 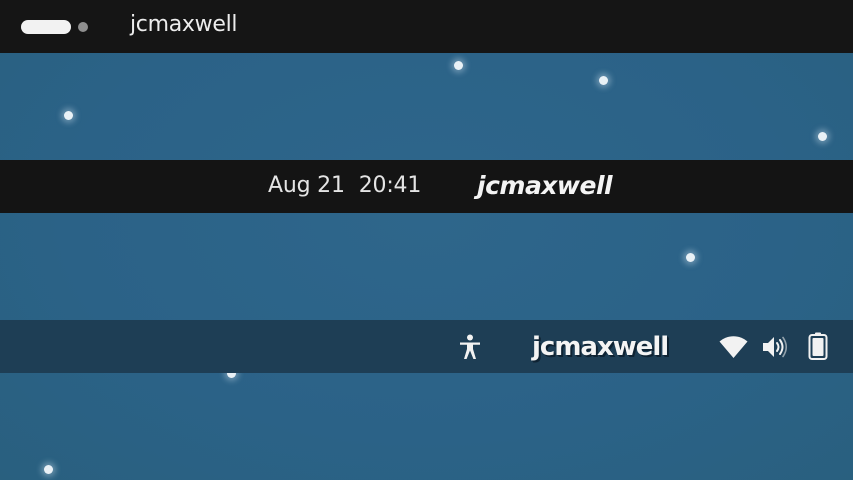 What do you see at coordinates (426, 26) in the screenshot?
I see `top-panel: jcmaxwell` at bounding box center [426, 26].